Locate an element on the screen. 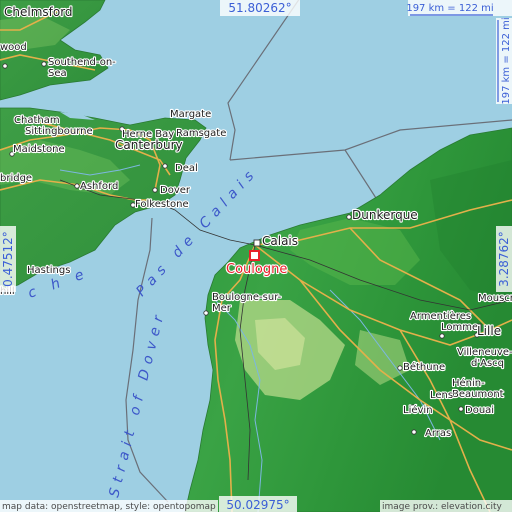  place-sittingbourne: Sittingbourne is located at coordinates (59, 131).